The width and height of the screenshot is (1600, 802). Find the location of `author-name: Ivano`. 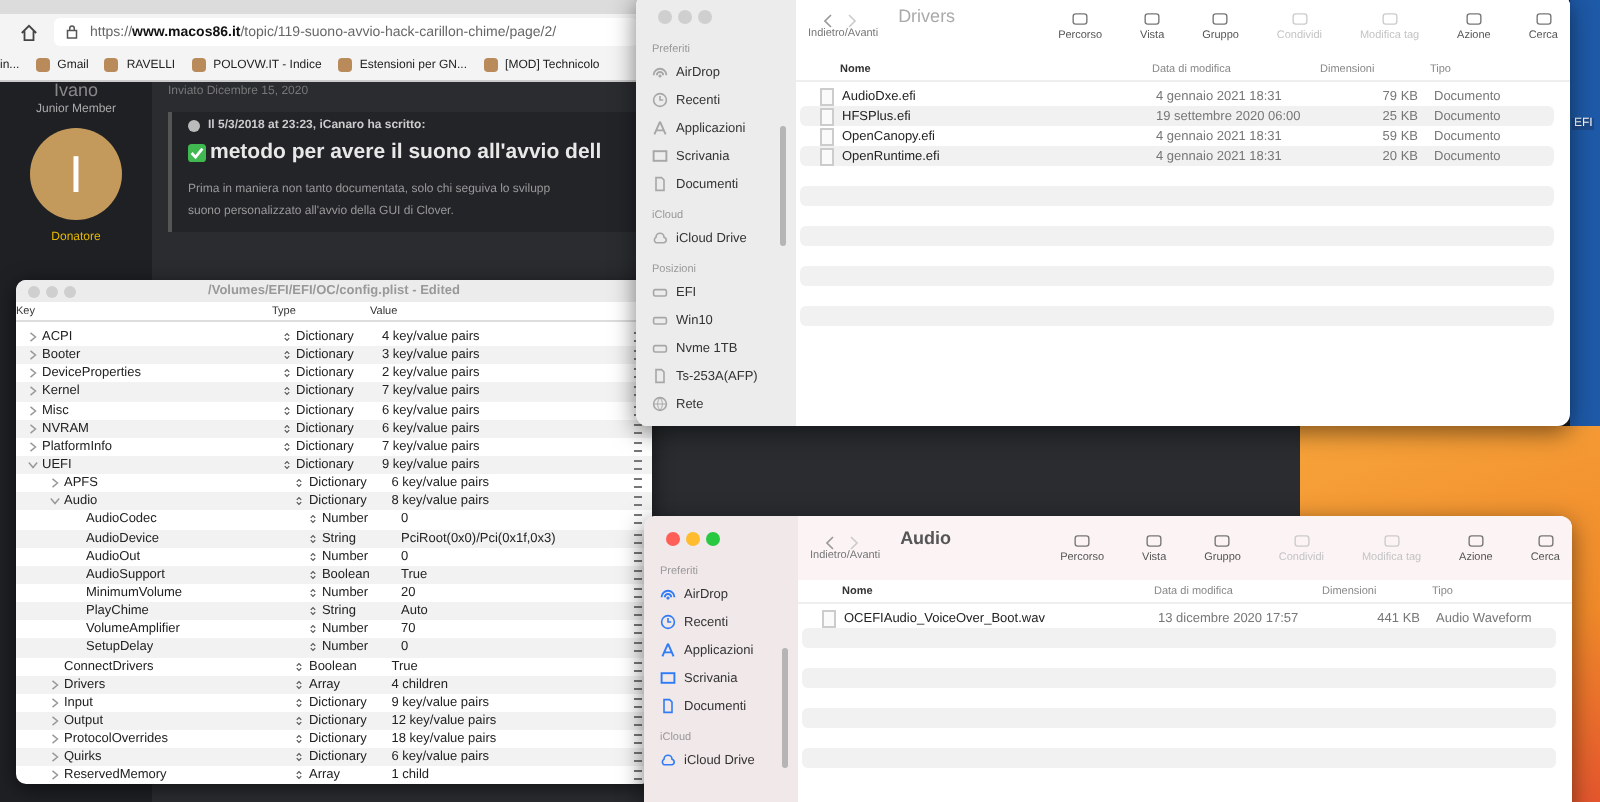

author-name: Ivano is located at coordinates (76, 91).